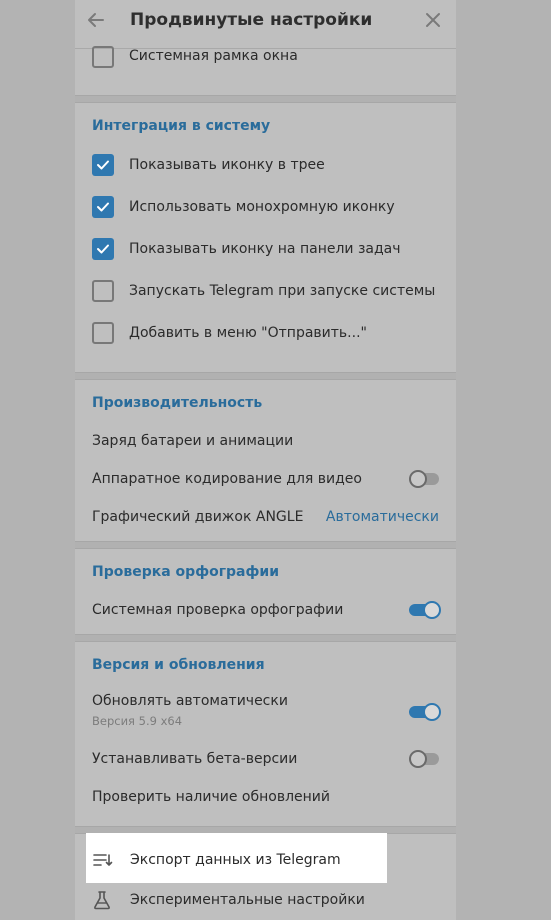 The height and width of the screenshot is (920, 551). What do you see at coordinates (198, 517) in the screenshot?
I see `angle-engine-label: Графический движок ANGLE` at bounding box center [198, 517].